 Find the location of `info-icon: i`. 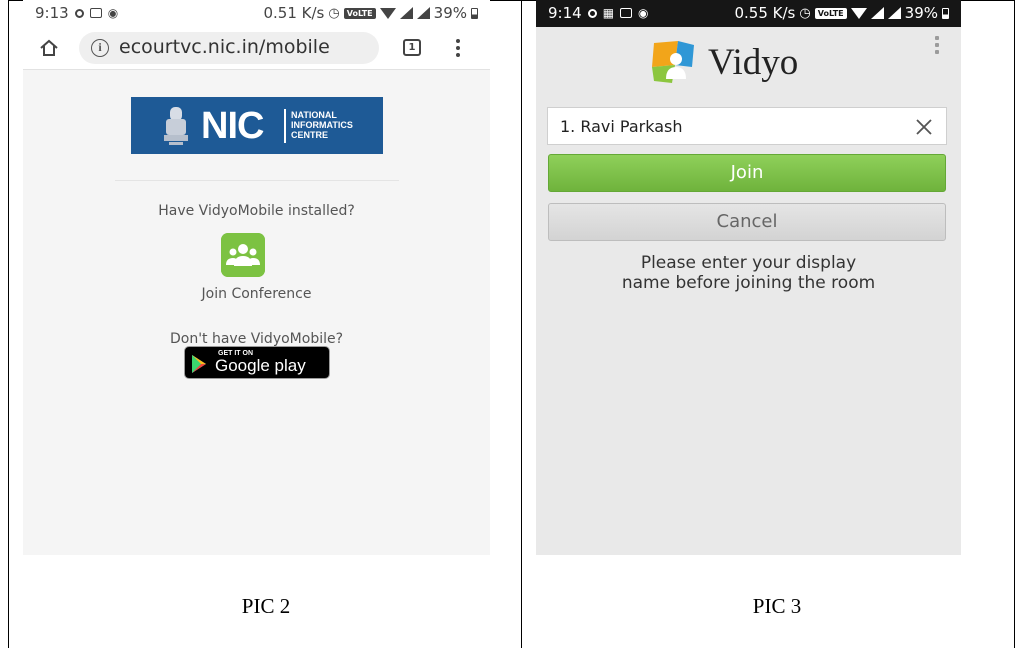

info-icon: i is located at coordinates (100, 48).